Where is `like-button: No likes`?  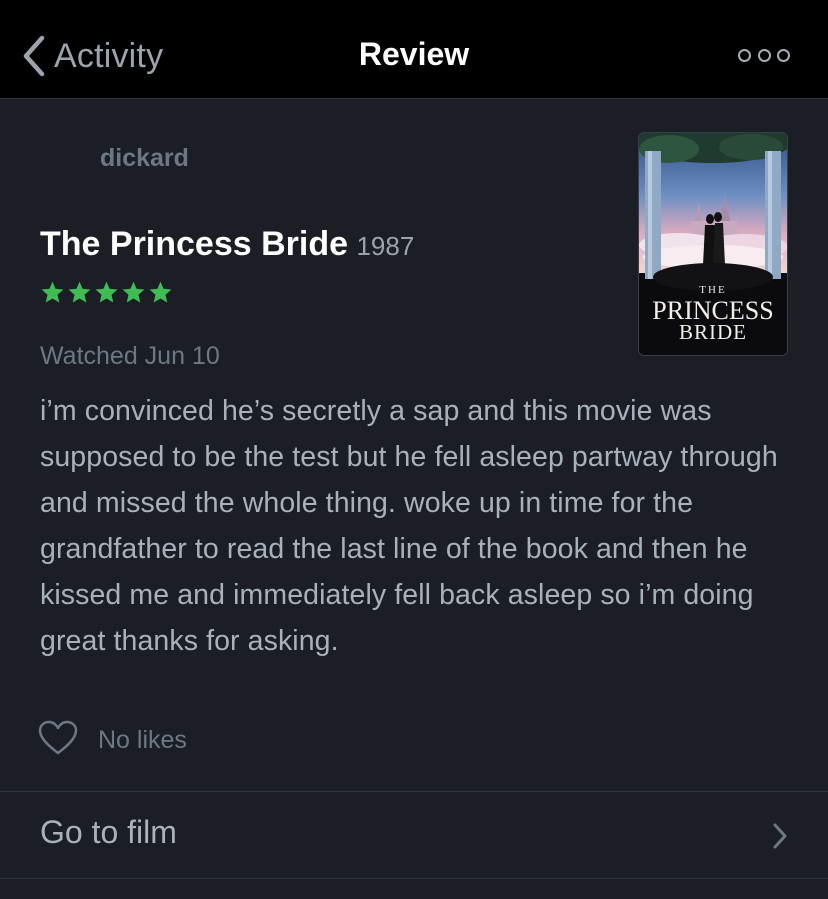 like-button: No likes is located at coordinates (112, 740).